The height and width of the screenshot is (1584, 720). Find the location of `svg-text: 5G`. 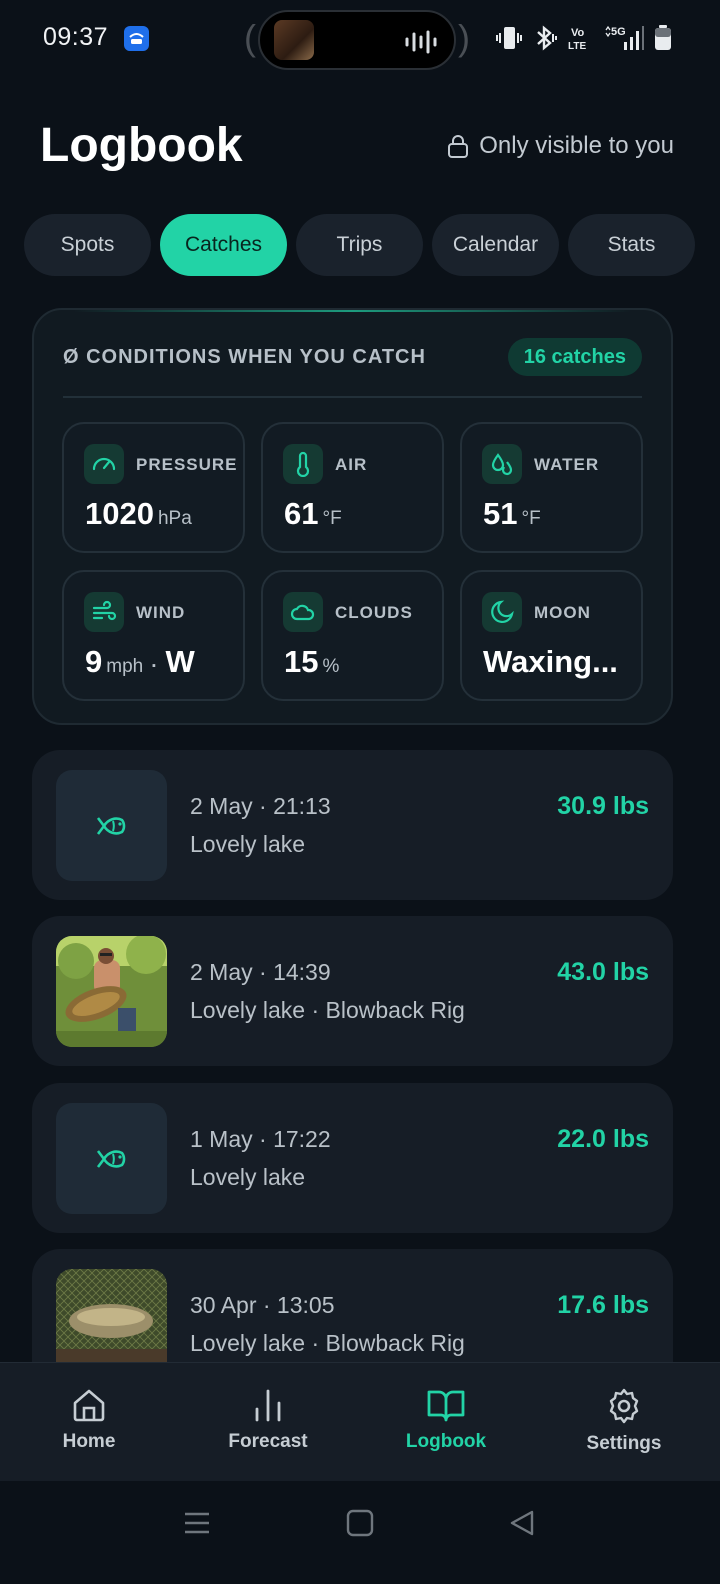

svg-text: 5G is located at coordinates (618, 32).